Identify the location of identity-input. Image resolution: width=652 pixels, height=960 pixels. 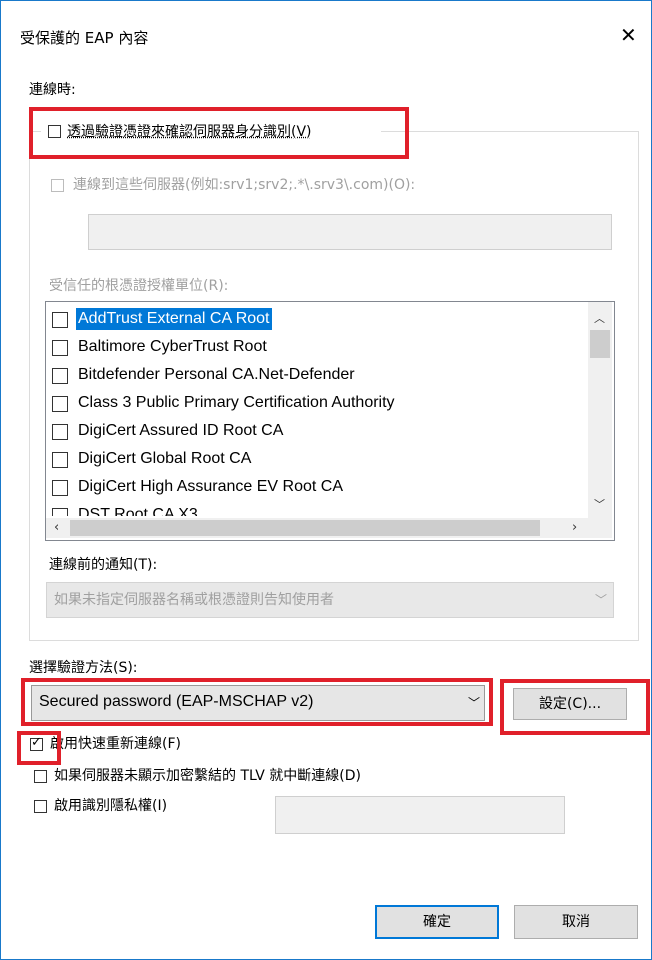
(420, 815).